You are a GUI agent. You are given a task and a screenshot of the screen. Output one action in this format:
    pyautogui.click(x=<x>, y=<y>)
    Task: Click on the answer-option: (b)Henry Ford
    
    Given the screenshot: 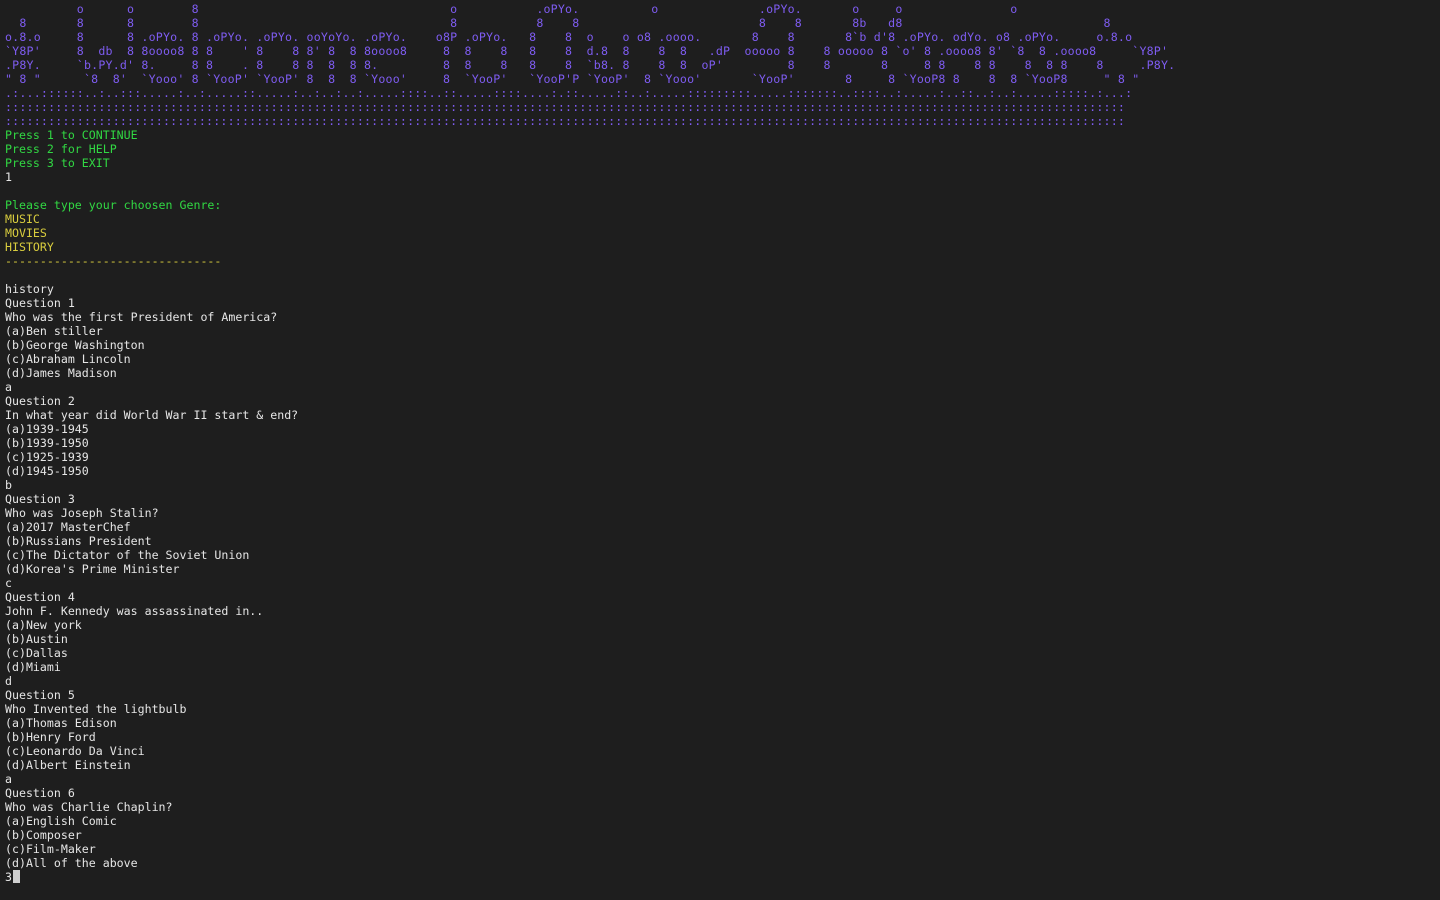 What is the action you would take?
    pyautogui.click(x=50, y=737)
    